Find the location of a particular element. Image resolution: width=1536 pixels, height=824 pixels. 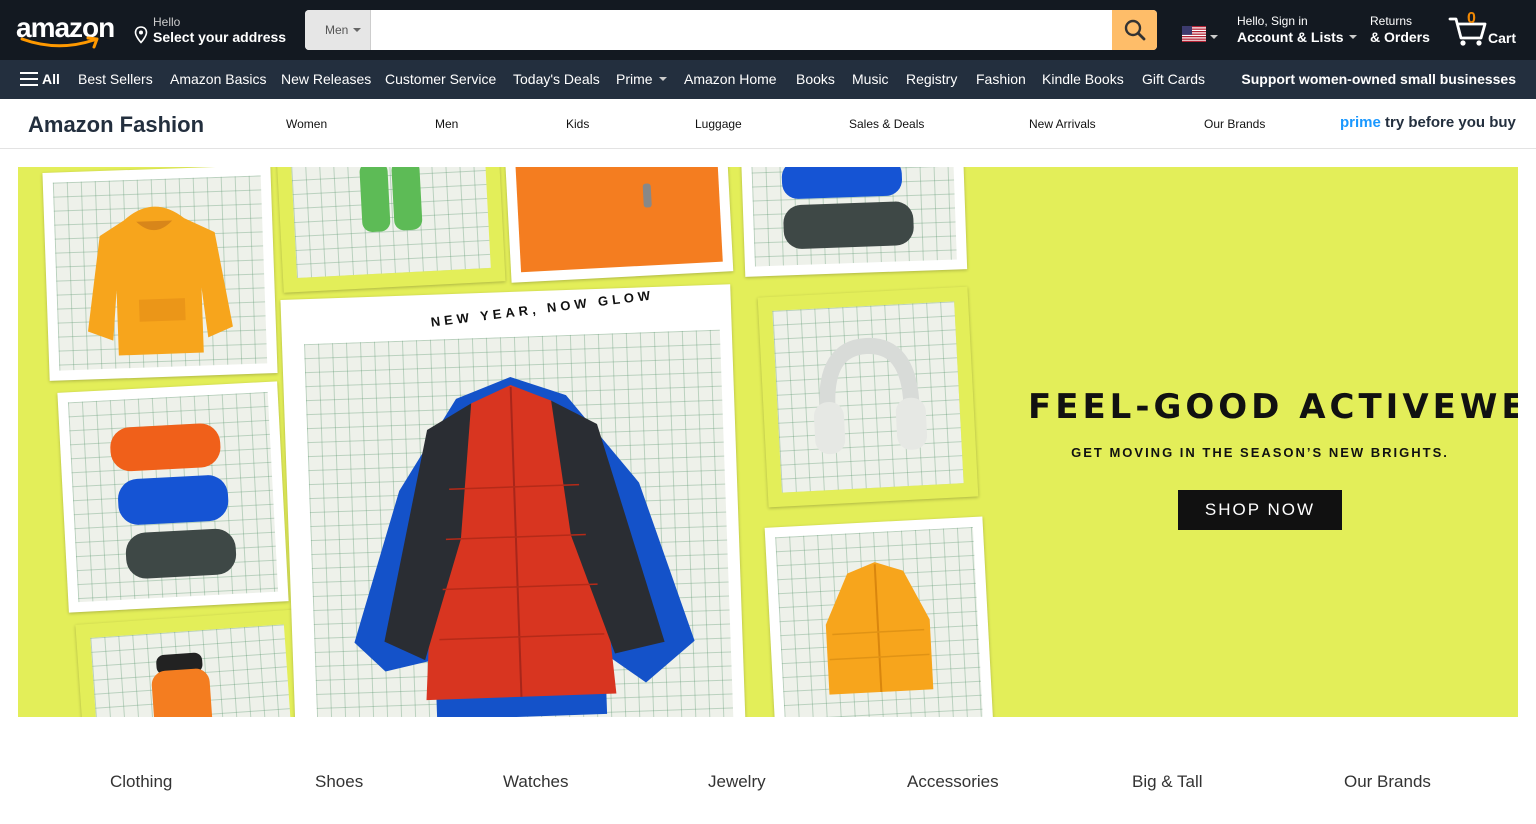

fashion-brand-title: Amazon Fashion is located at coordinates (116, 125).